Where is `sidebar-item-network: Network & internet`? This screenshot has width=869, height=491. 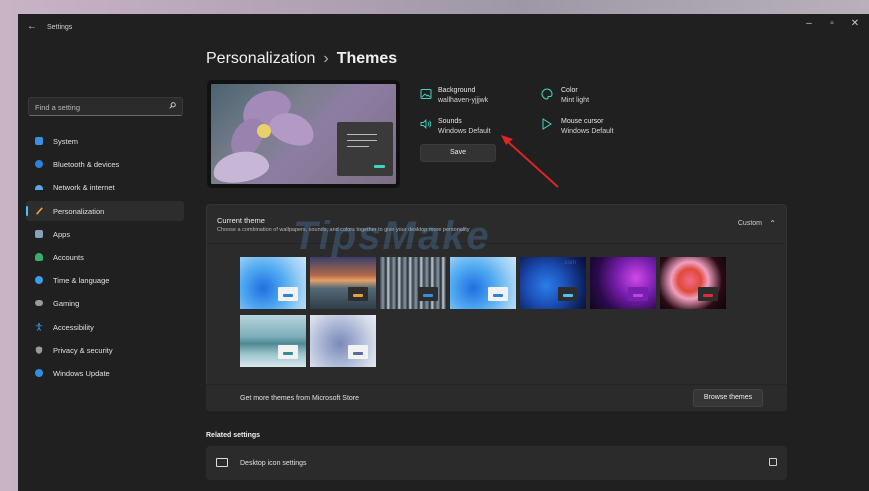
sidebar-item-network: Network & internet is located at coordinates (105, 187).